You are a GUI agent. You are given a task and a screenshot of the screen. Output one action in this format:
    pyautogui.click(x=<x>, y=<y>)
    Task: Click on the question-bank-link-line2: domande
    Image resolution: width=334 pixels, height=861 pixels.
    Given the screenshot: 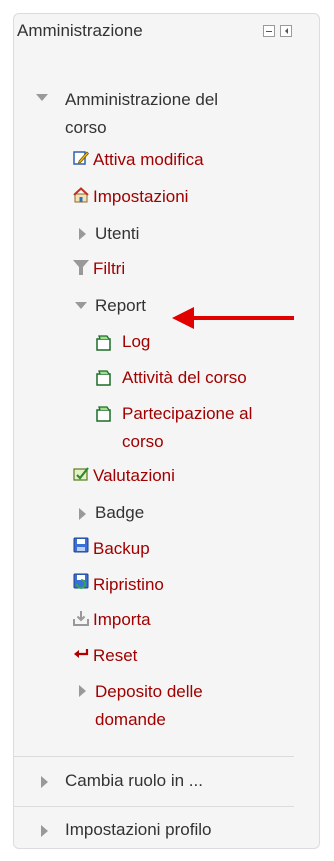 What is the action you would take?
    pyautogui.click(x=130, y=720)
    